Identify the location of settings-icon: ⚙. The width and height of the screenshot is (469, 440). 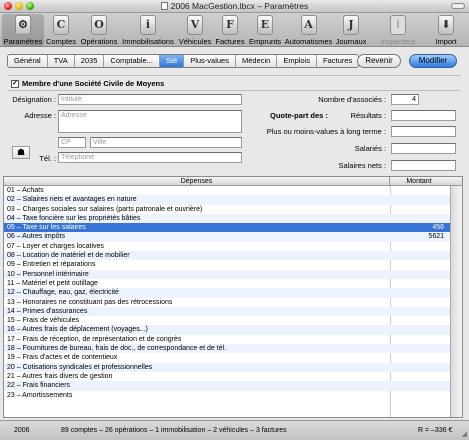
(23, 25).